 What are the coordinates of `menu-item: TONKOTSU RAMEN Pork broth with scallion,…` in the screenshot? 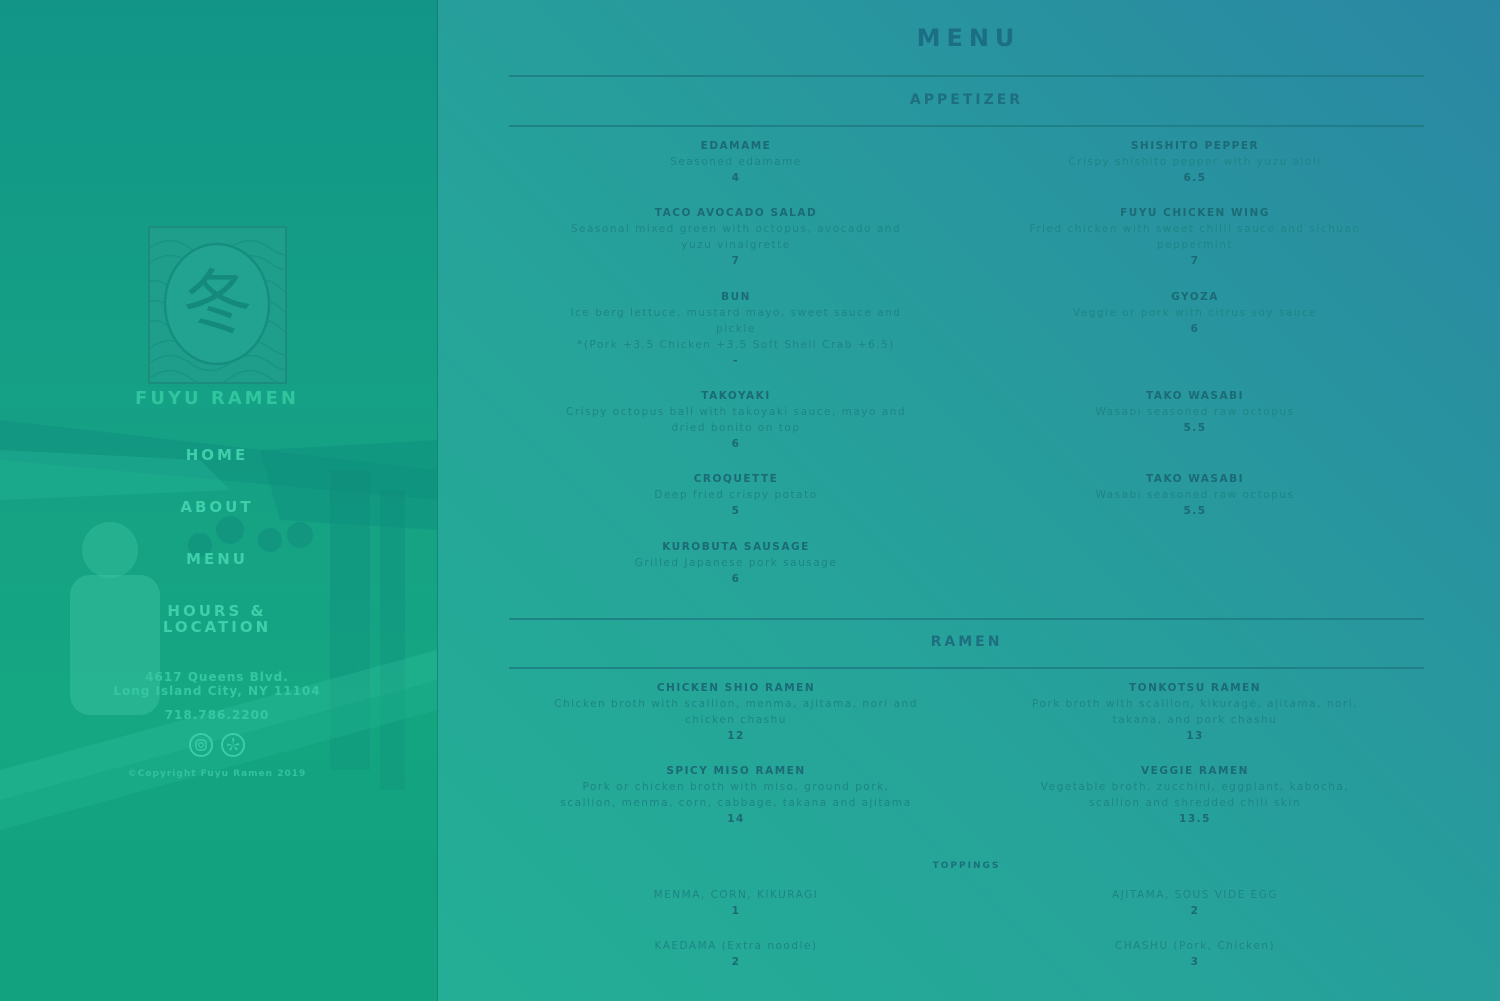 It's located at (1195, 712).